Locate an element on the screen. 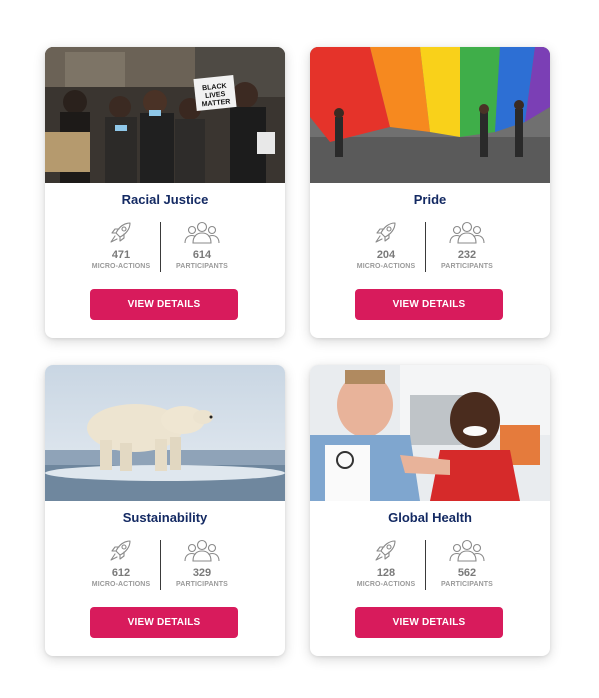 The width and height of the screenshot is (599, 698). card-stats: 204 MICRO-ACTIONS 232 PARTICIPANTS is located at coordinates (430, 249).